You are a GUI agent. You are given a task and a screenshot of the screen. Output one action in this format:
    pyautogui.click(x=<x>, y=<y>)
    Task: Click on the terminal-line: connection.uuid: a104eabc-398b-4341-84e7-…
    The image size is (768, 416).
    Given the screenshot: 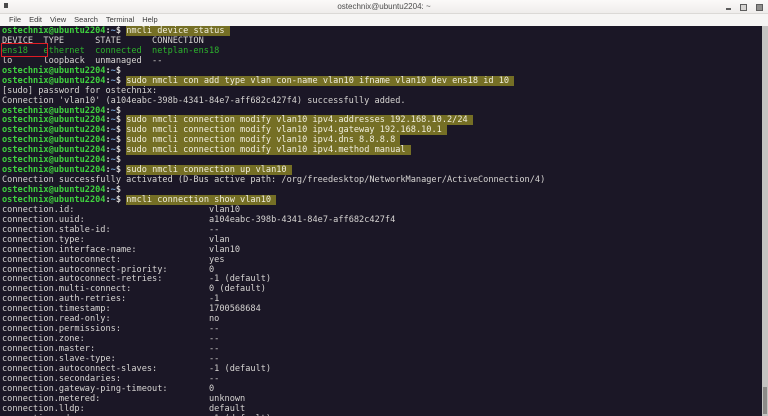 What is the action you would take?
    pyautogui.click(x=385, y=220)
    